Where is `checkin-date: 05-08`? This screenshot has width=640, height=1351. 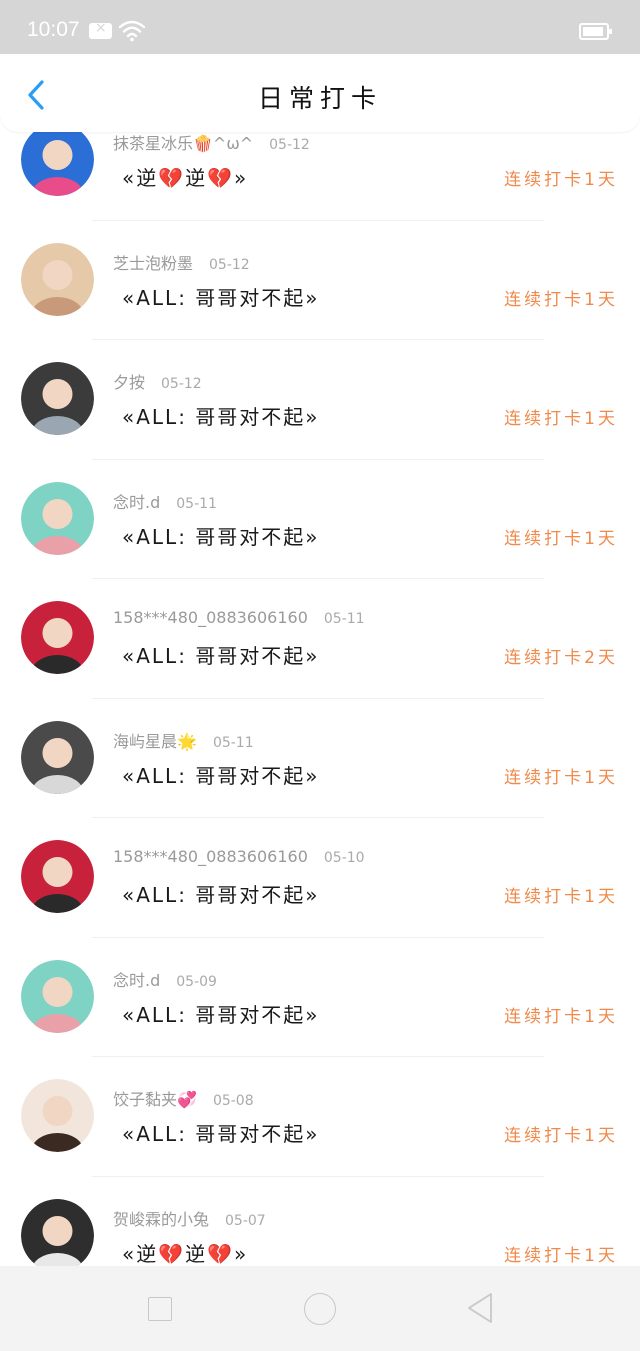 checkin-date: 05-08 is located at coordinates (233, 1101).